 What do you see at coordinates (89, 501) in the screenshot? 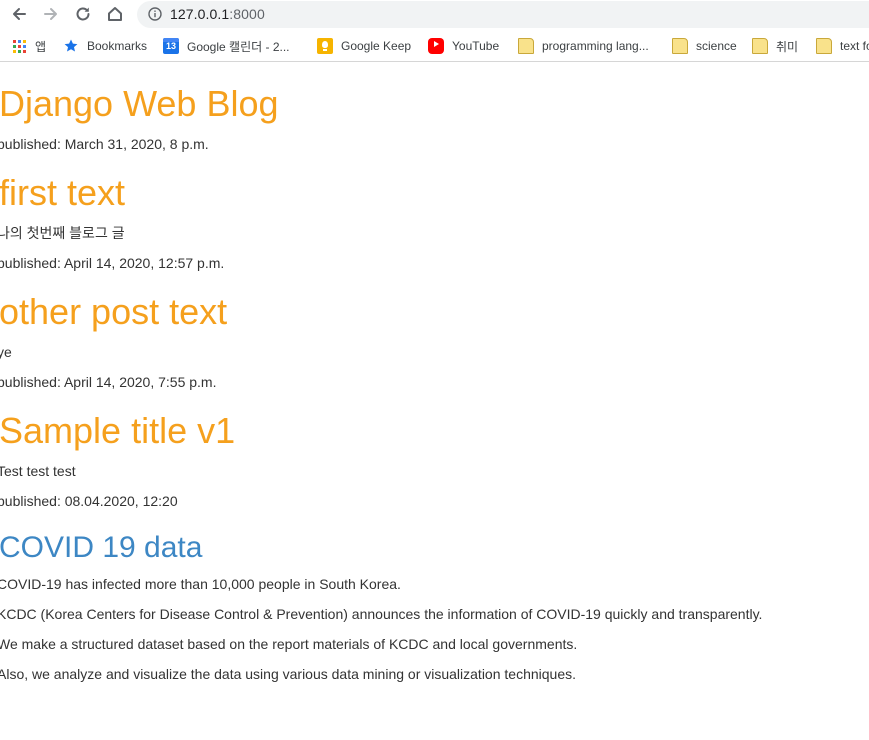
I see `post-published-date: published: 08.04.2020, 12:20` at bounding box center [89, 501].